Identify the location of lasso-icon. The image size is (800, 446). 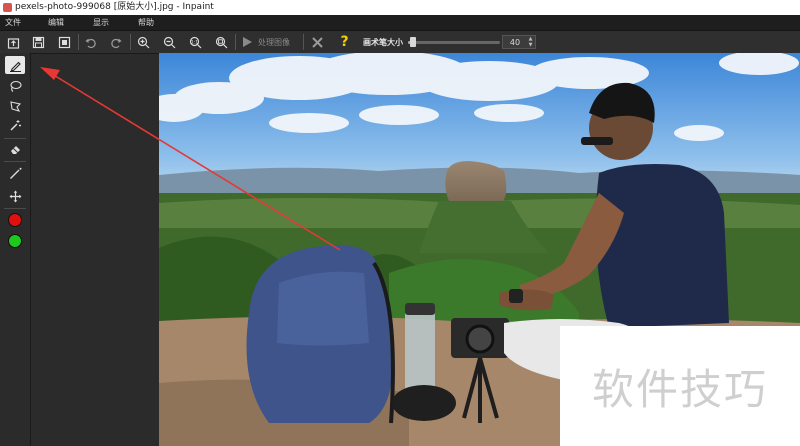
(15, 86).